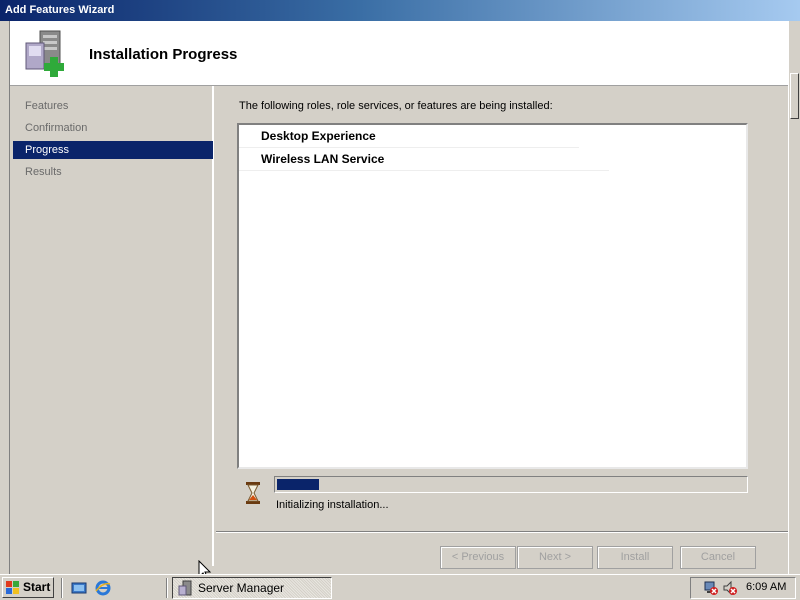 The width and height of the screenshot is (800, 600). I want to click on page-title: Installation Progress, so click(163, 54).